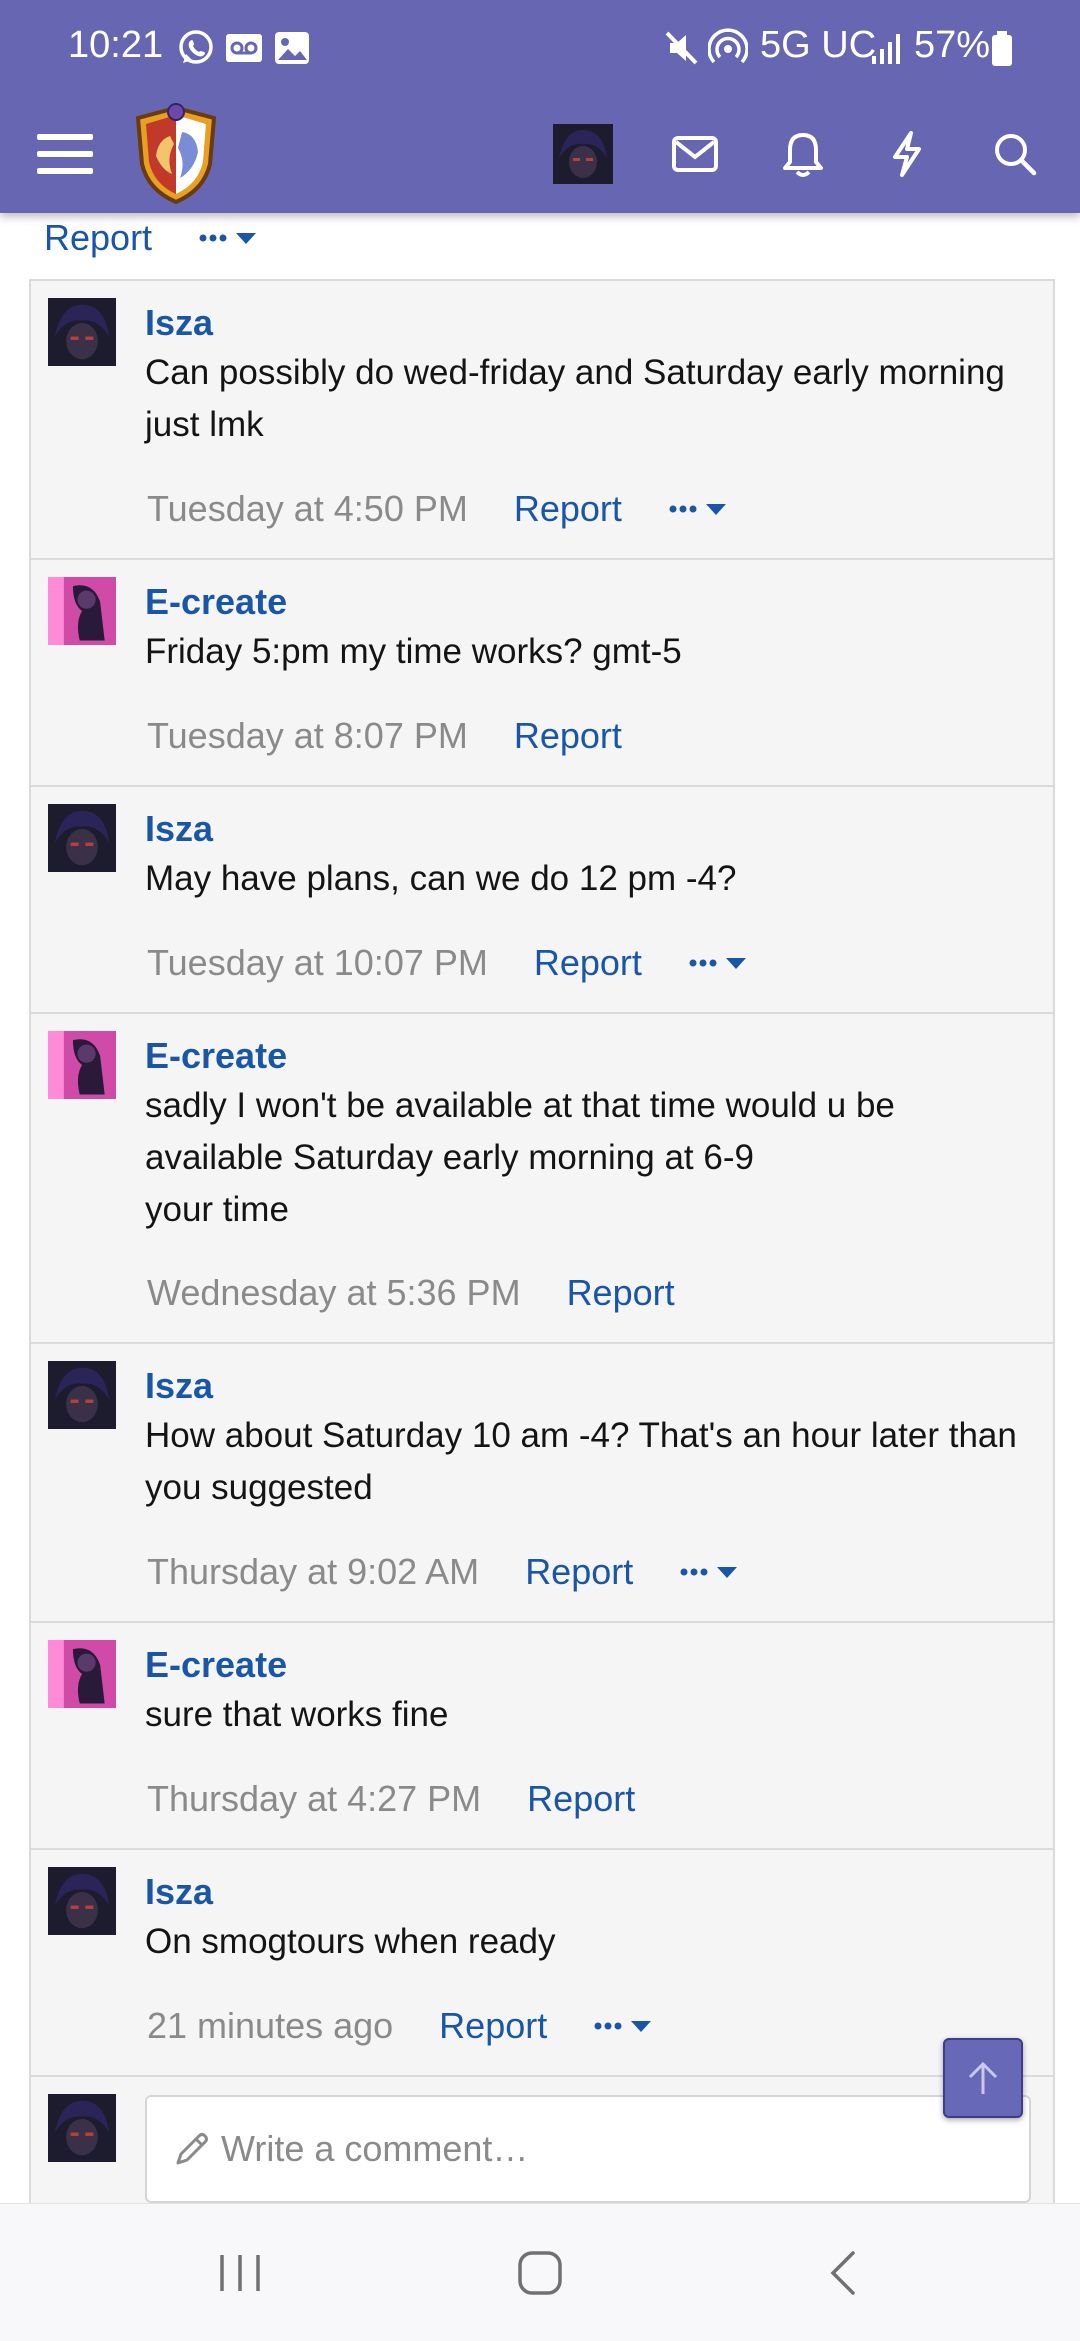 Image resolution: width=1080 pixels, height=2341 pixels. What do you see at coordinates (297, 1714) in the screenshot?
I see `comment-text: sure that works fine` at bounding box center [297, 1714].